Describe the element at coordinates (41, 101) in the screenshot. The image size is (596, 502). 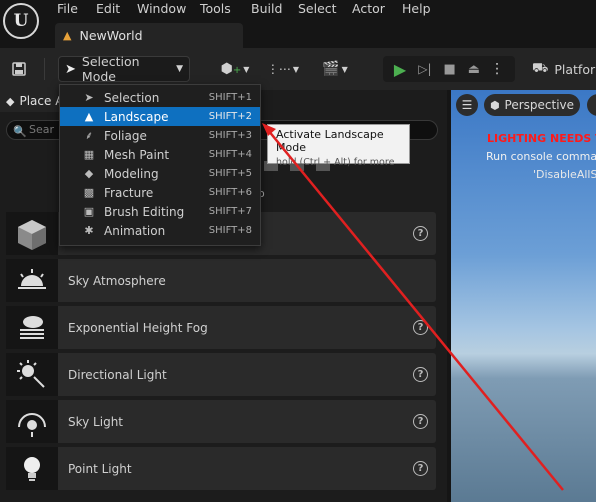
I see `place-actors-tab-label: Place A` at that location.